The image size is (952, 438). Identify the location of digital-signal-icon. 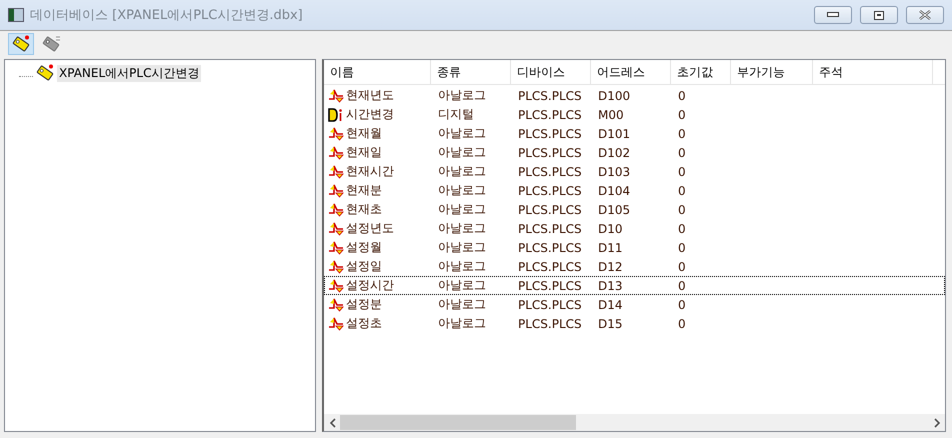
(336, 115).